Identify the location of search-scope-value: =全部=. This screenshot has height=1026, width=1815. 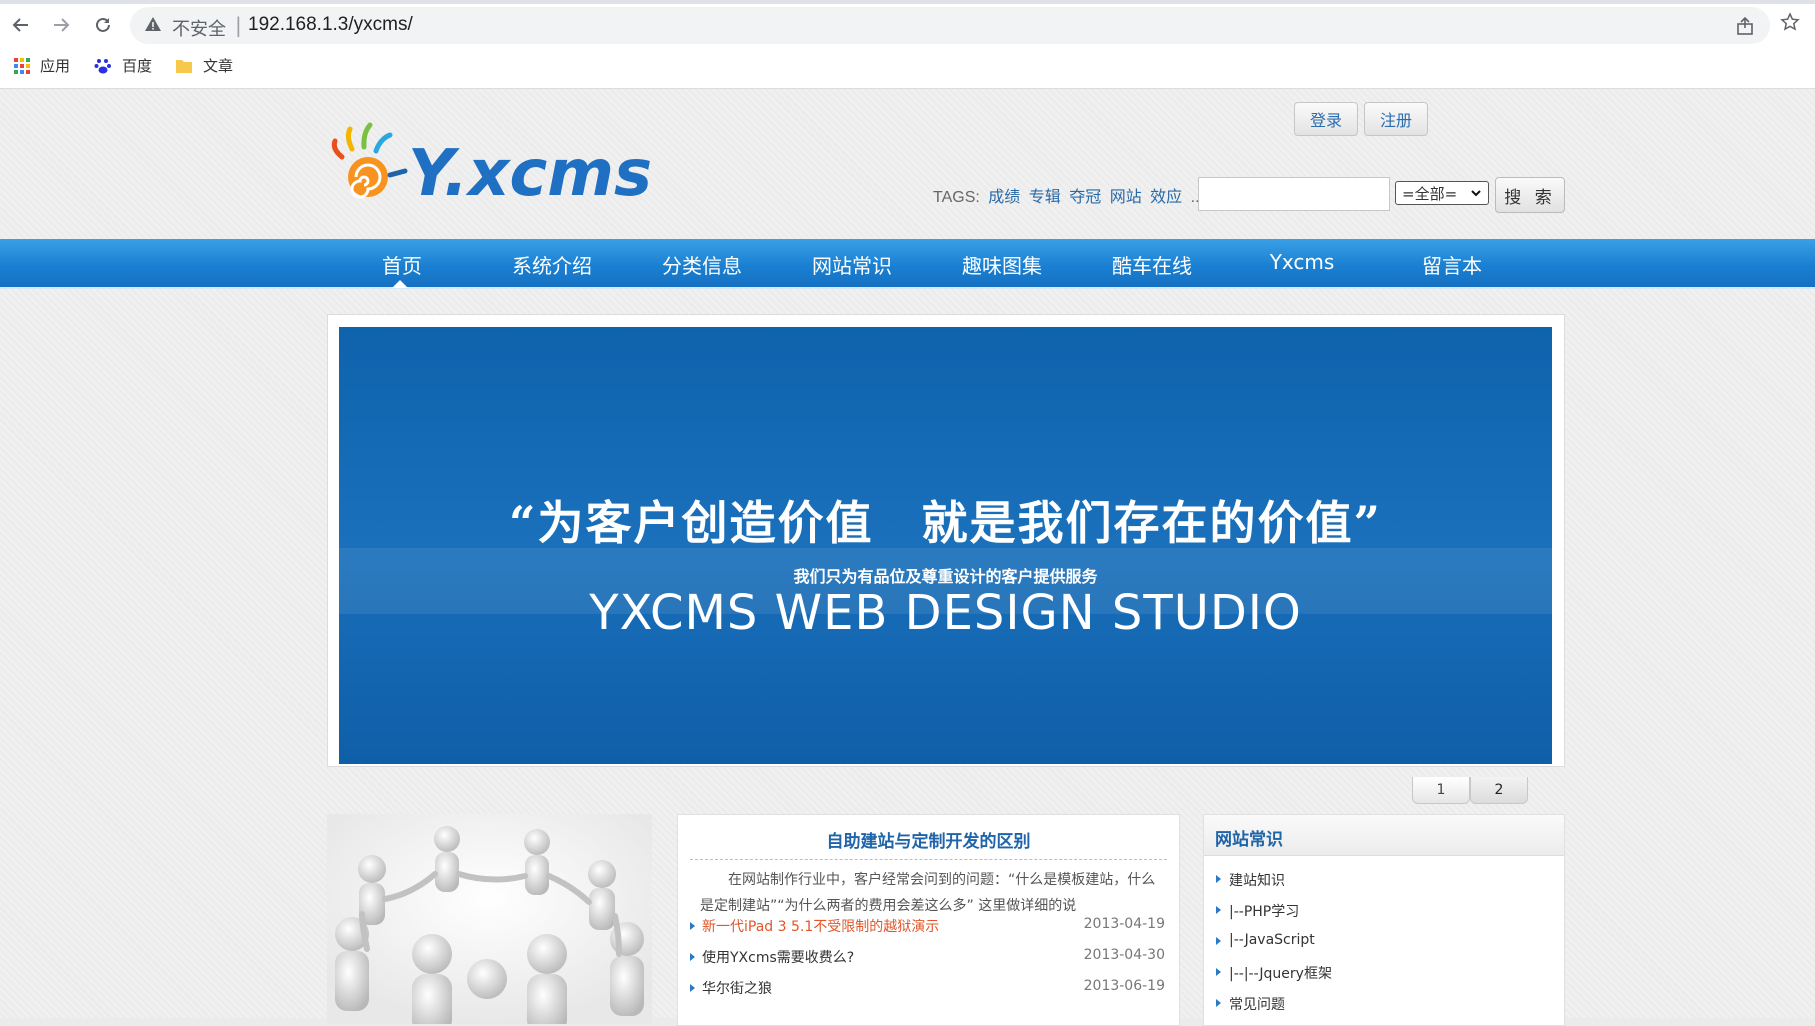
(1430, 193).